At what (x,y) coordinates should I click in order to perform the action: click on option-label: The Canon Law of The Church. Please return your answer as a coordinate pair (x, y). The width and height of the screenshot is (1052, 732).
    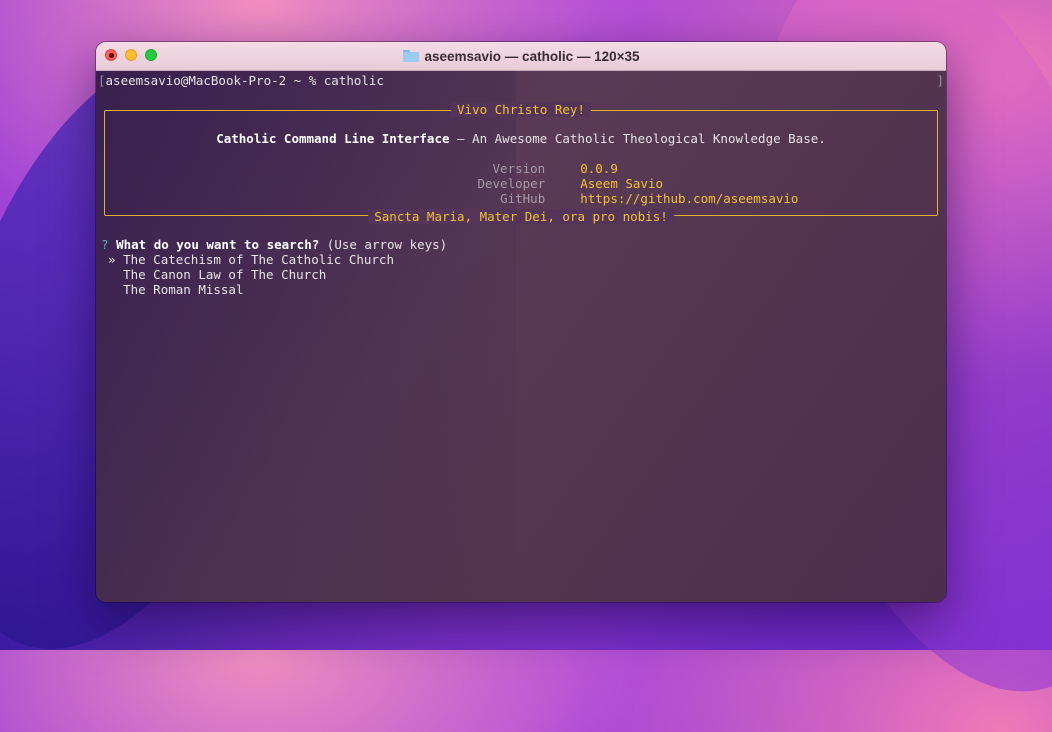
    Looking at the image, I should click on (225, 274).